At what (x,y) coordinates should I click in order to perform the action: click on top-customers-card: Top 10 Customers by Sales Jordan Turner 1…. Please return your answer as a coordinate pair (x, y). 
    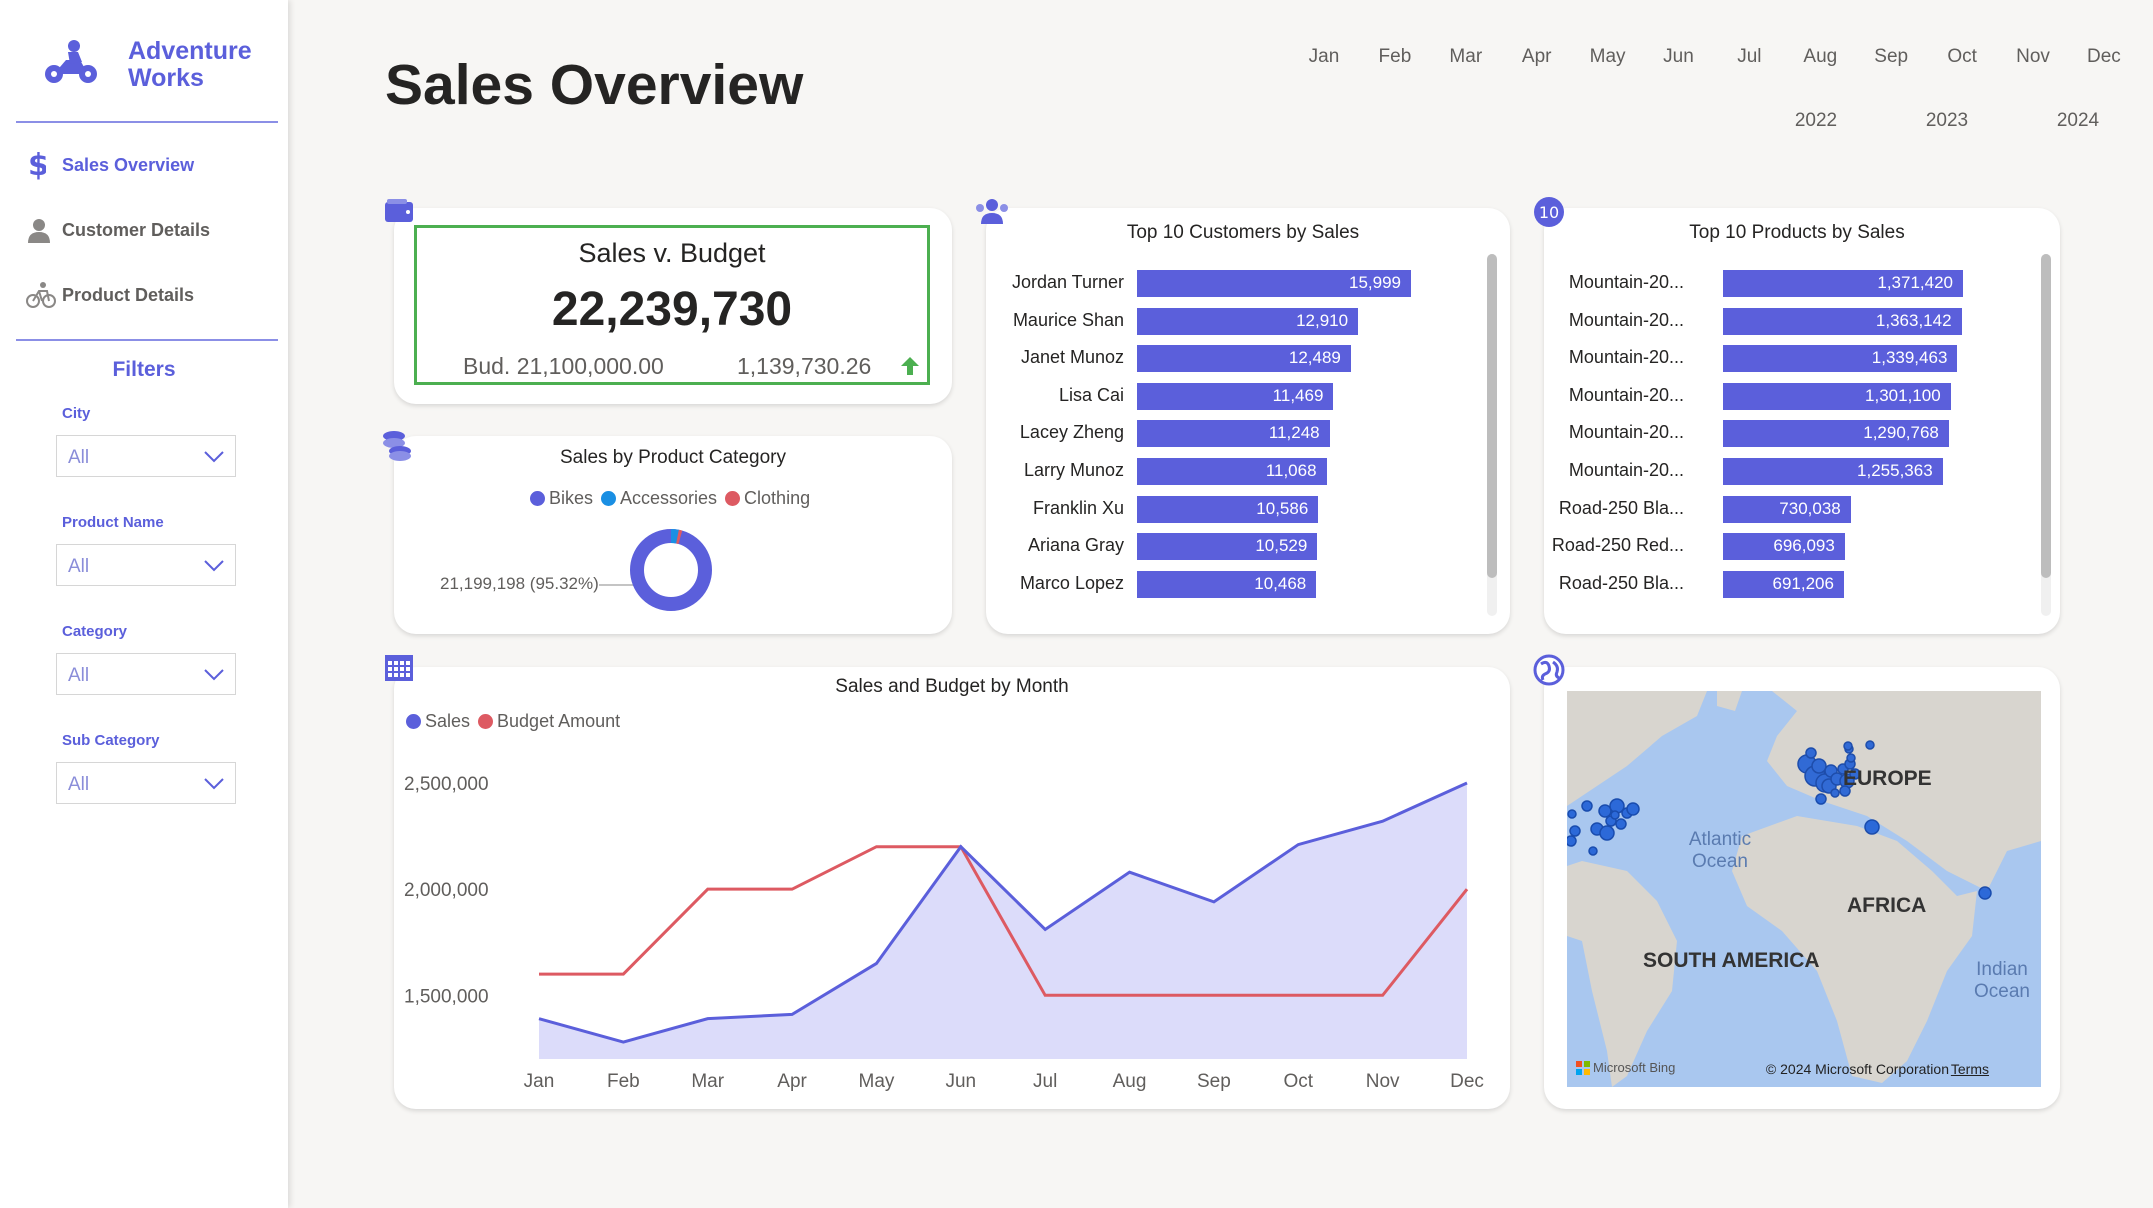
    Looking at the image, I should click on (1248, 421).